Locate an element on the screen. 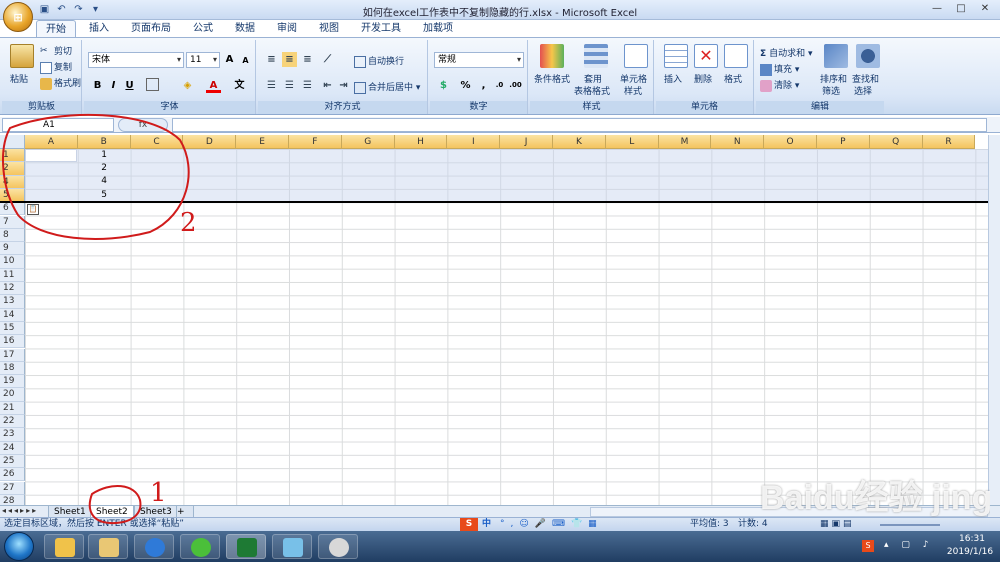 This screenshot has height=562, width=1000. fill-button: 填充 ▾ is located at coordinates (779, 69).